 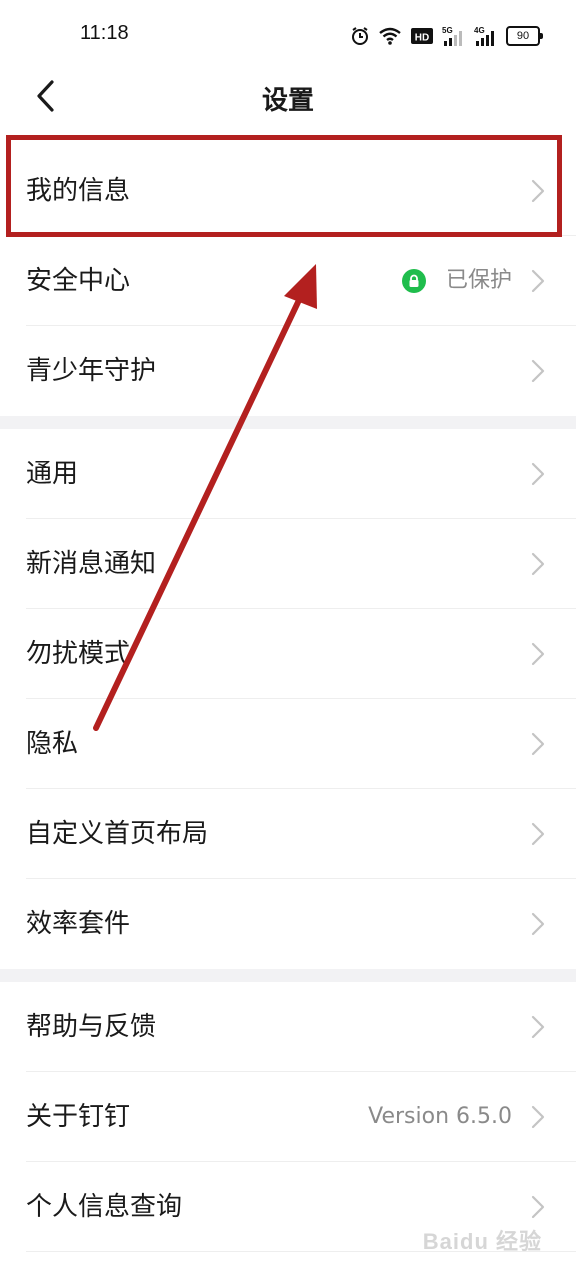 What do you see at coordinates (91, 371) in the screenshot?
I see `settings-item-label: 青少年守护` at bounding box center [91, 371].